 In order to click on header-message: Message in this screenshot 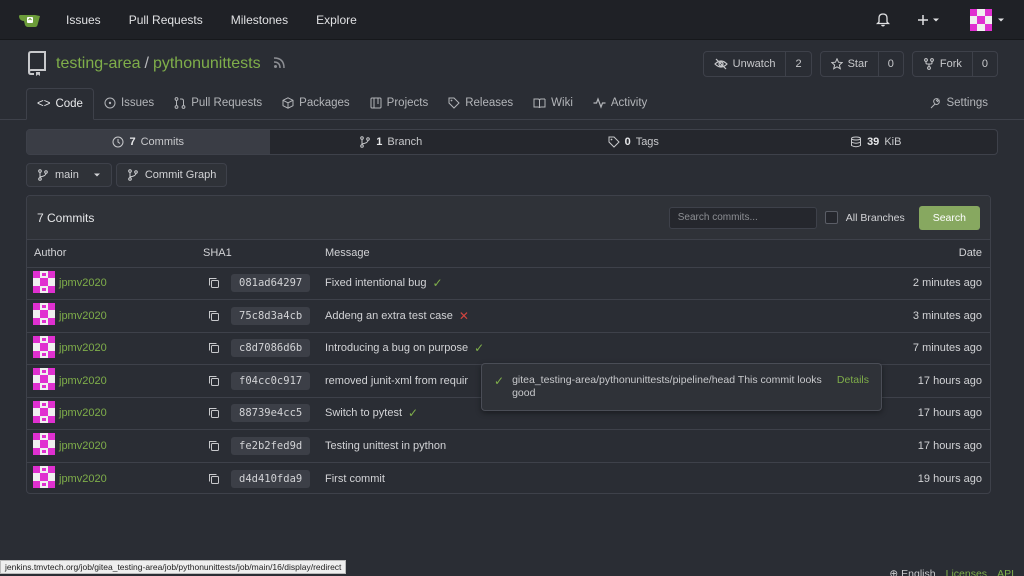, I will do `click(549, 254)`.